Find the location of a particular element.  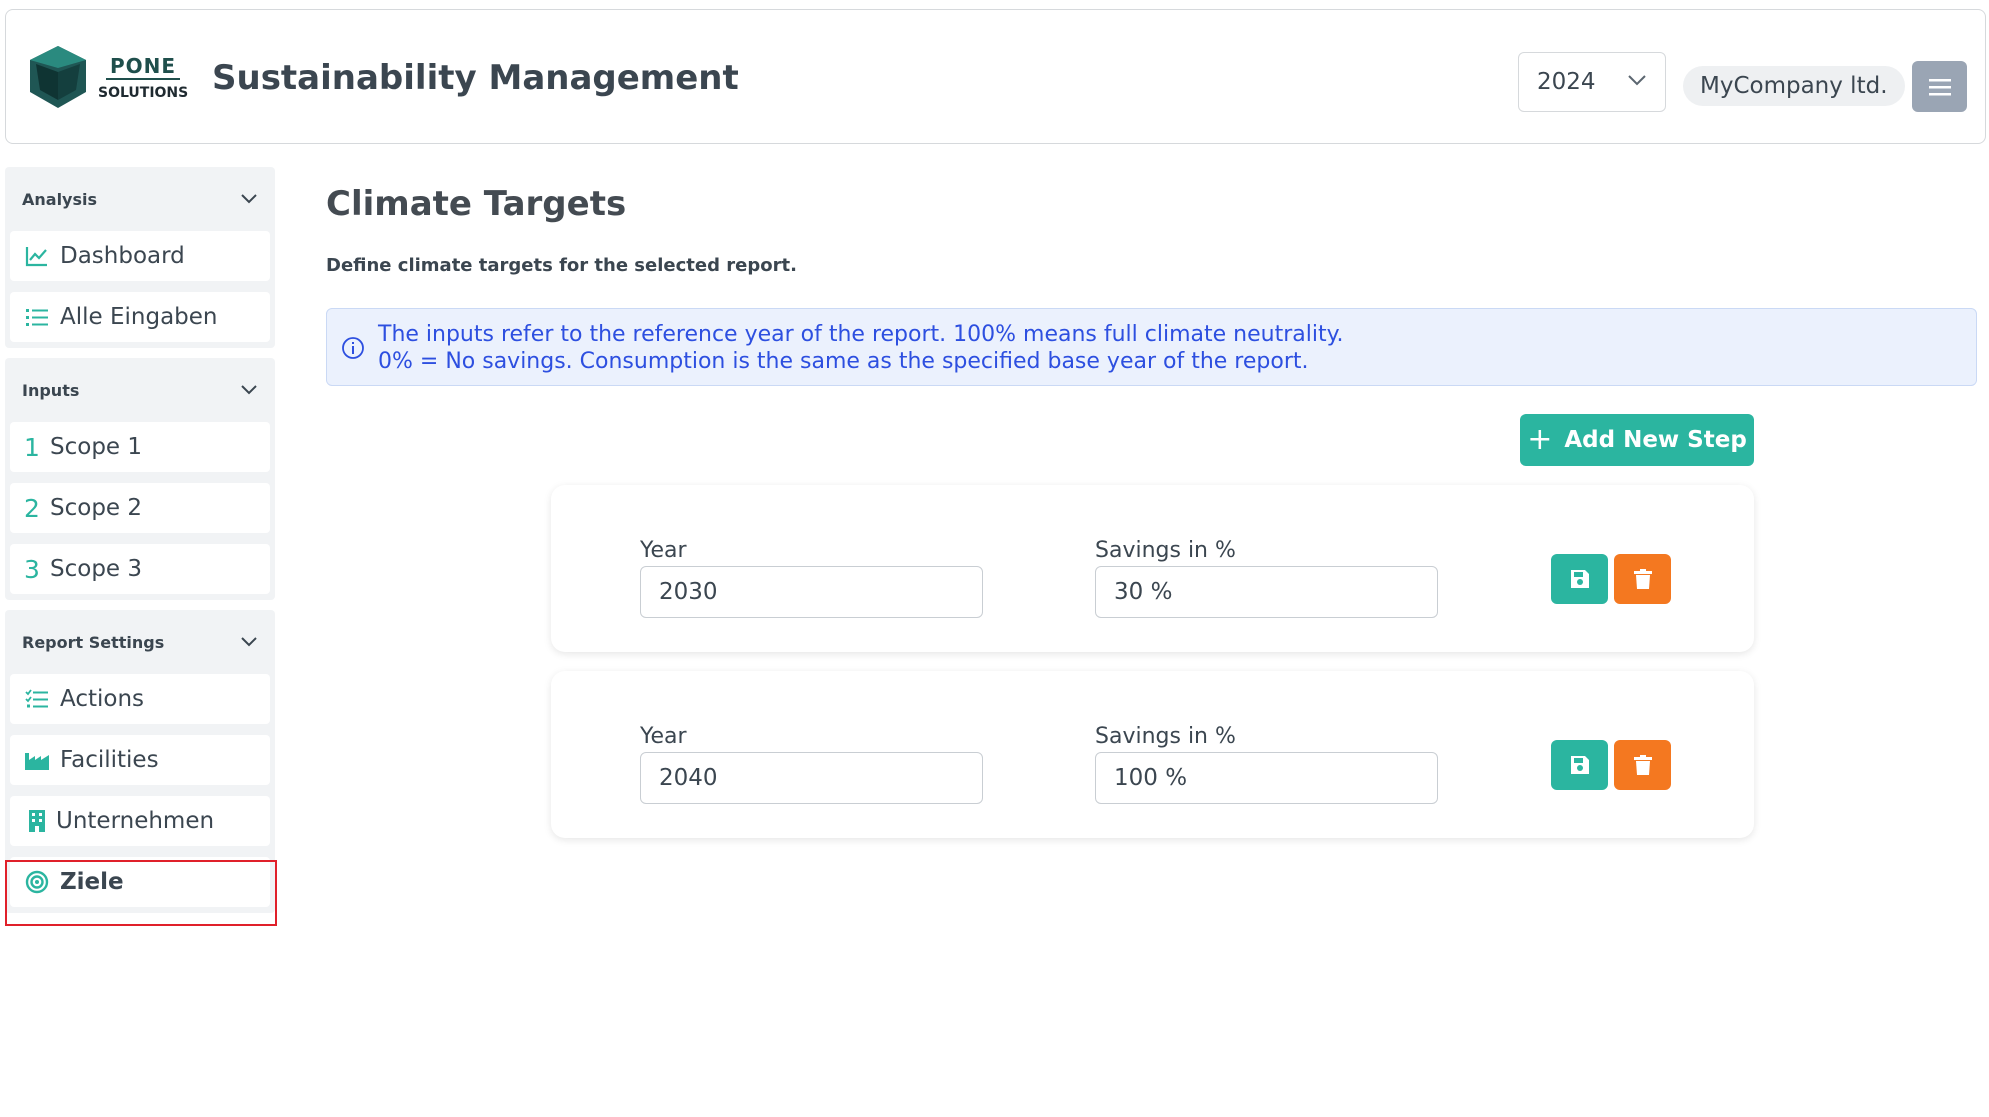

target-step-card: Year 2030 Savings in % 30 % is located at coordinates (1152, 568).